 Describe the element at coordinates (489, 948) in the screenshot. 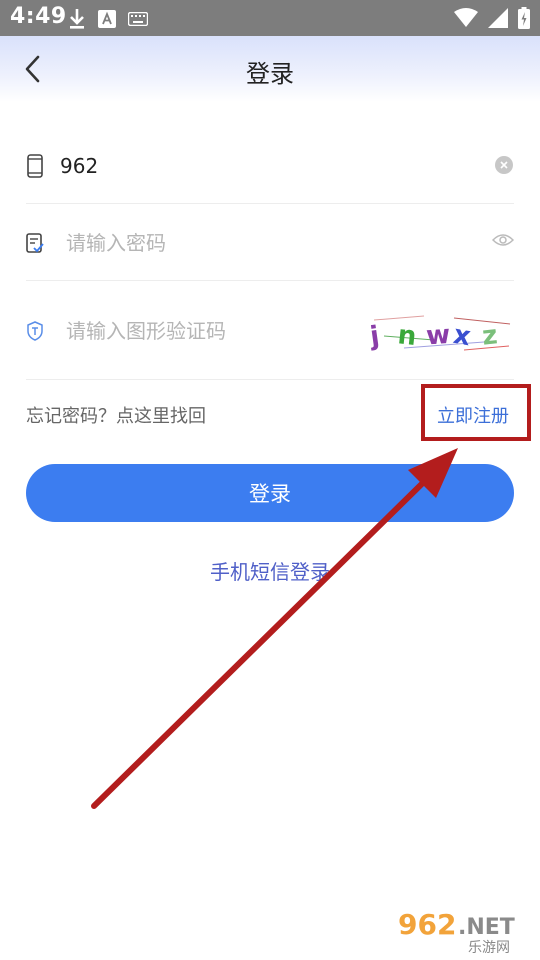

I see `svg-text: 乐游网` at that location.